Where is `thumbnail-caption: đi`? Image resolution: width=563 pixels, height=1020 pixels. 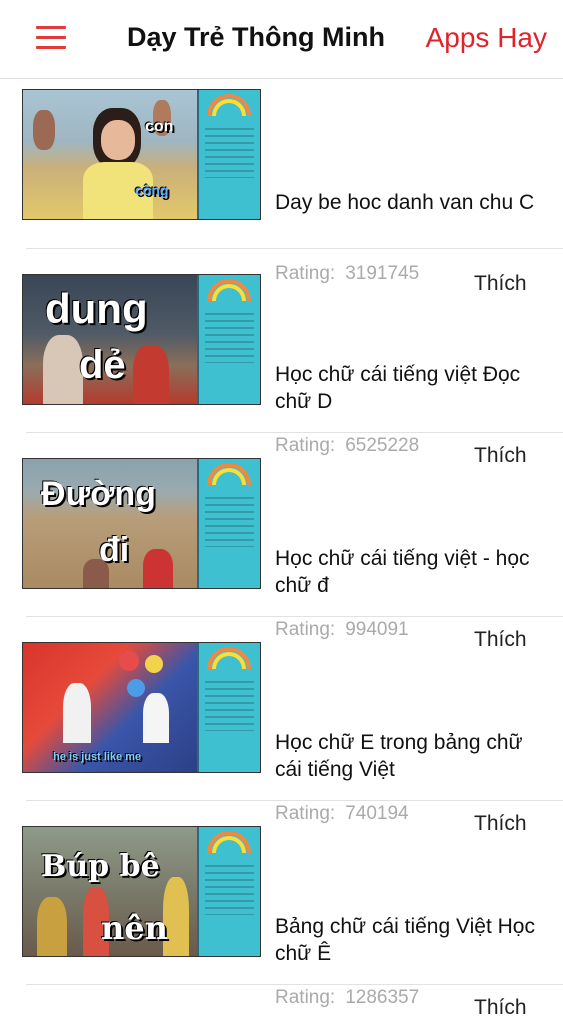
thumbnail-caption: đi is located at coordinates (114, 550).